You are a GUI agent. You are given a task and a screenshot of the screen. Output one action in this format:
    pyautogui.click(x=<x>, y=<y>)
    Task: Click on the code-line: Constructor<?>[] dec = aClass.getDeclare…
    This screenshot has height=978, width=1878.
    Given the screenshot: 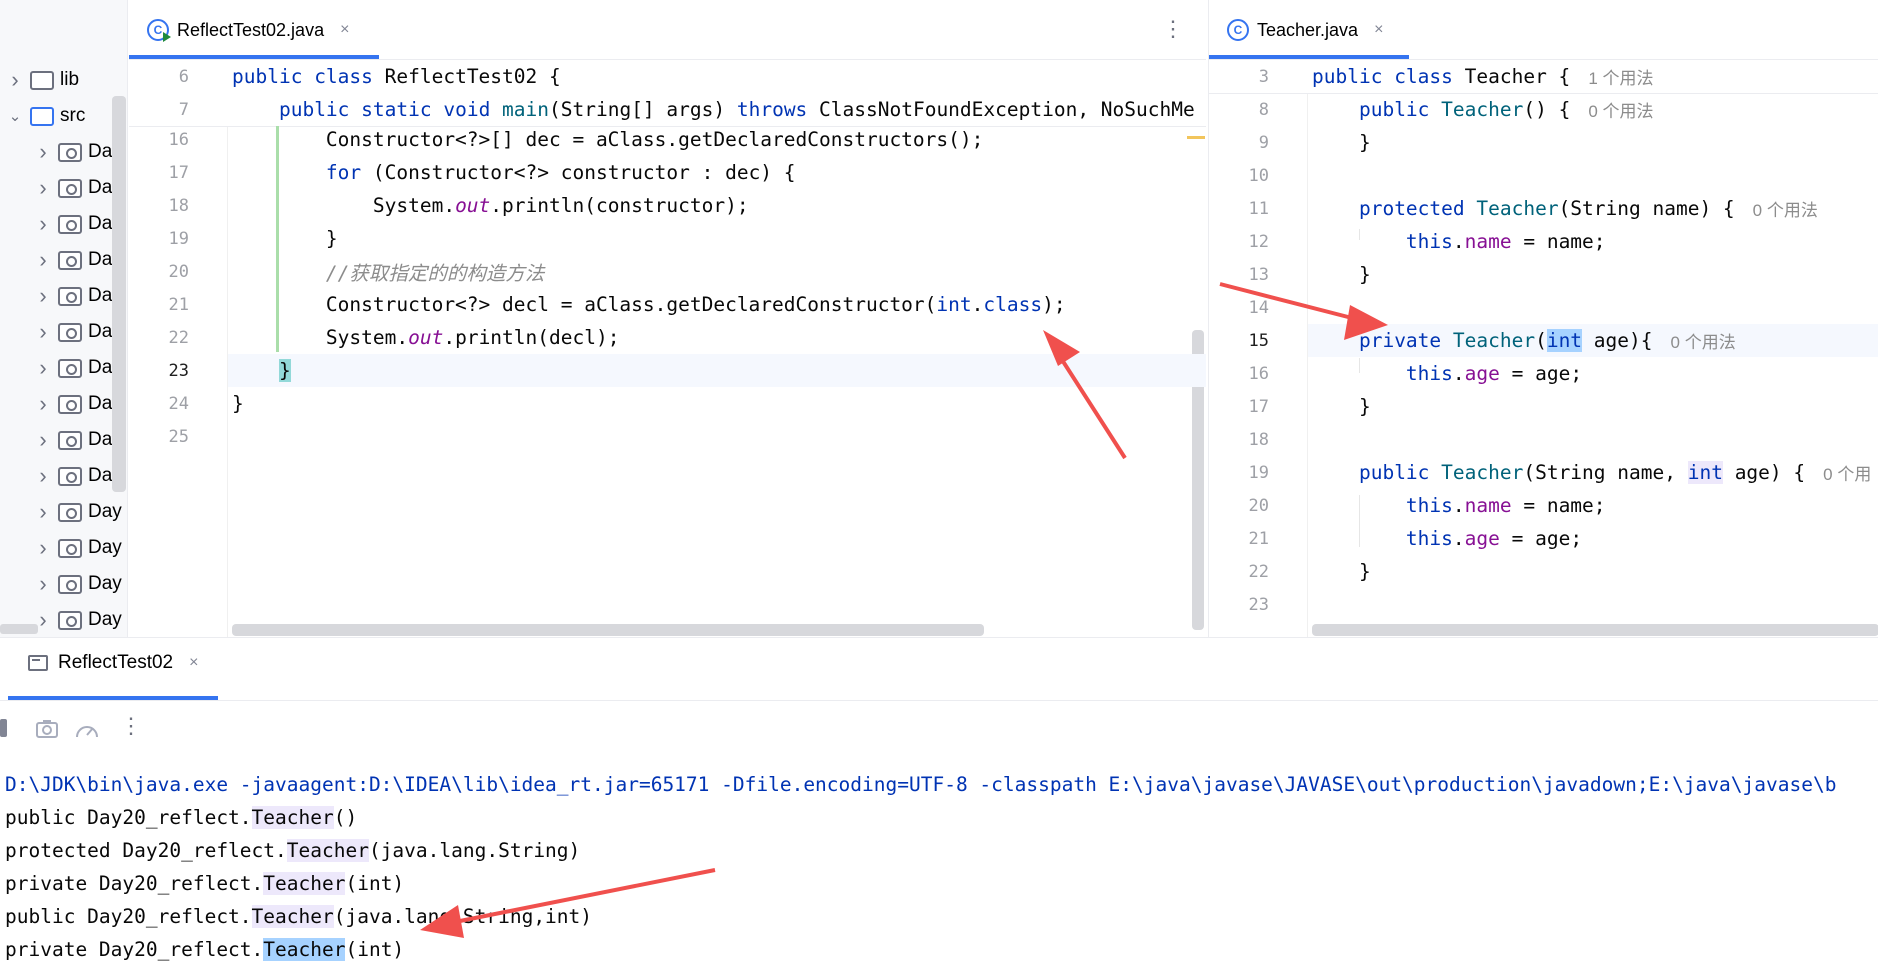 What is the action you would take?
    pyautogui.click(x=607, y=139)
    